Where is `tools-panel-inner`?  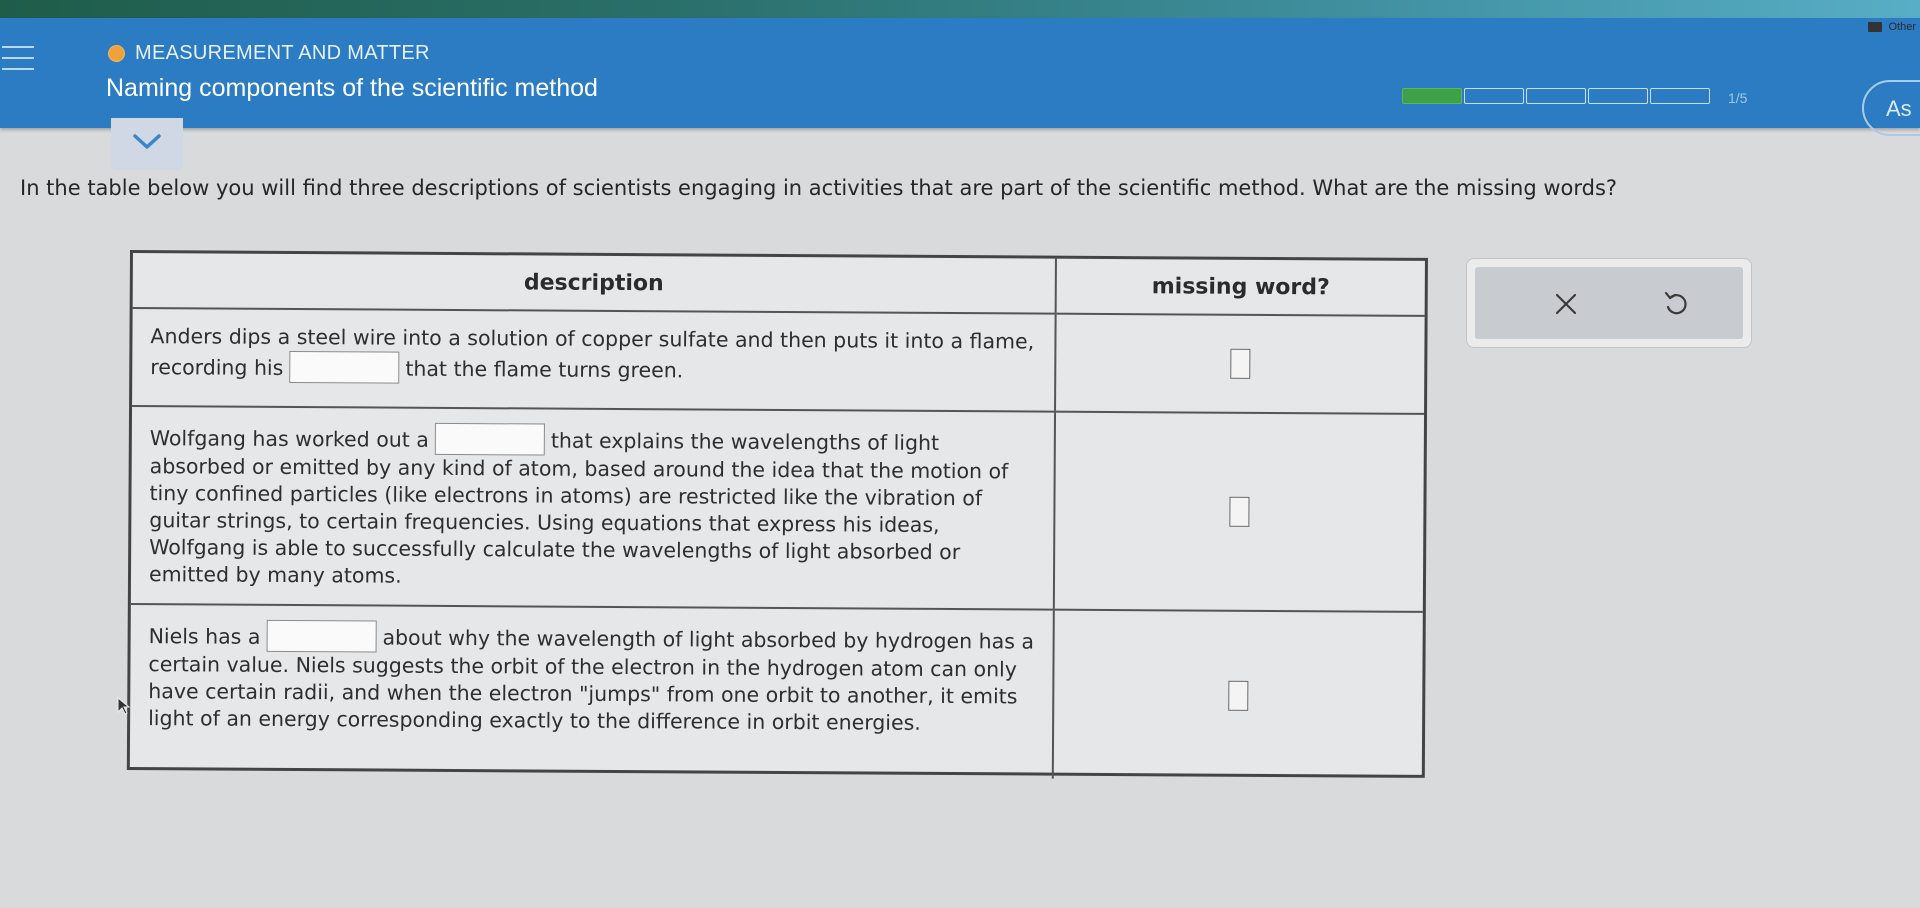 tools-panel-inner is located at coordinates (1609, 303).